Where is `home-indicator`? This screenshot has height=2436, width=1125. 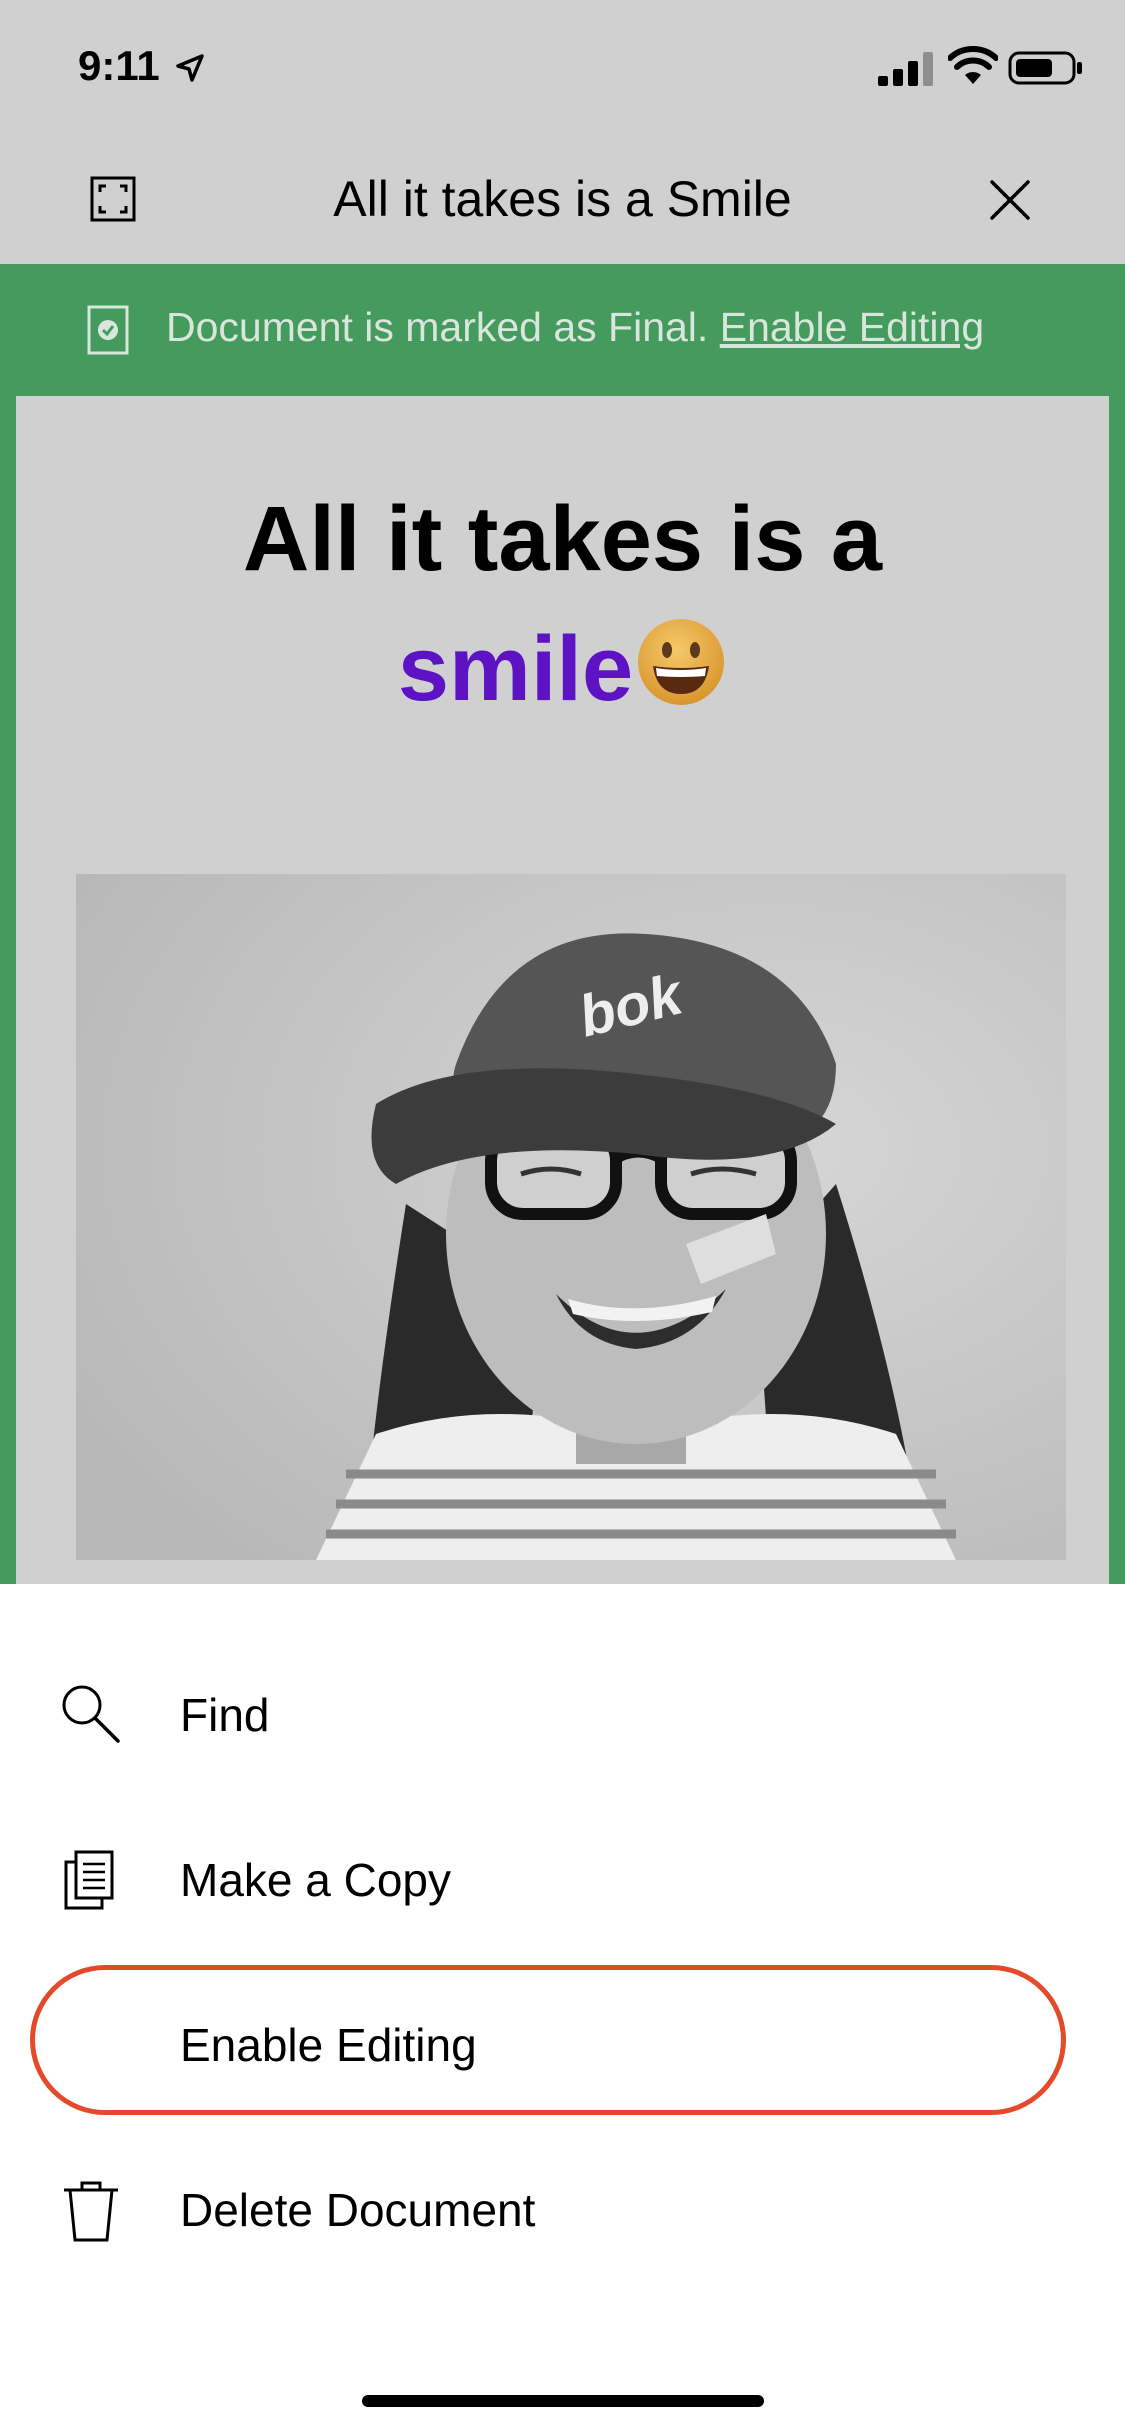
home-indicator is located at coordinates (563, 2401).